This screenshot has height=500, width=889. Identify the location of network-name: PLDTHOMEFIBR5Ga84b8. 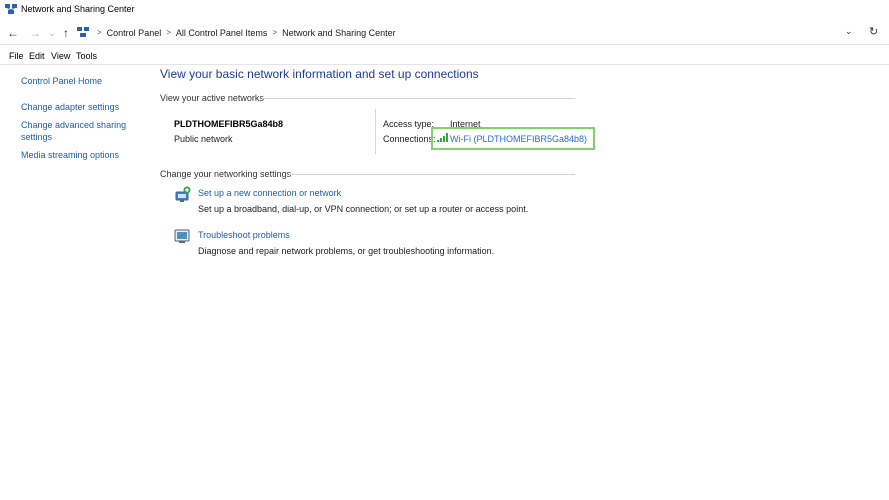
(229, 124).